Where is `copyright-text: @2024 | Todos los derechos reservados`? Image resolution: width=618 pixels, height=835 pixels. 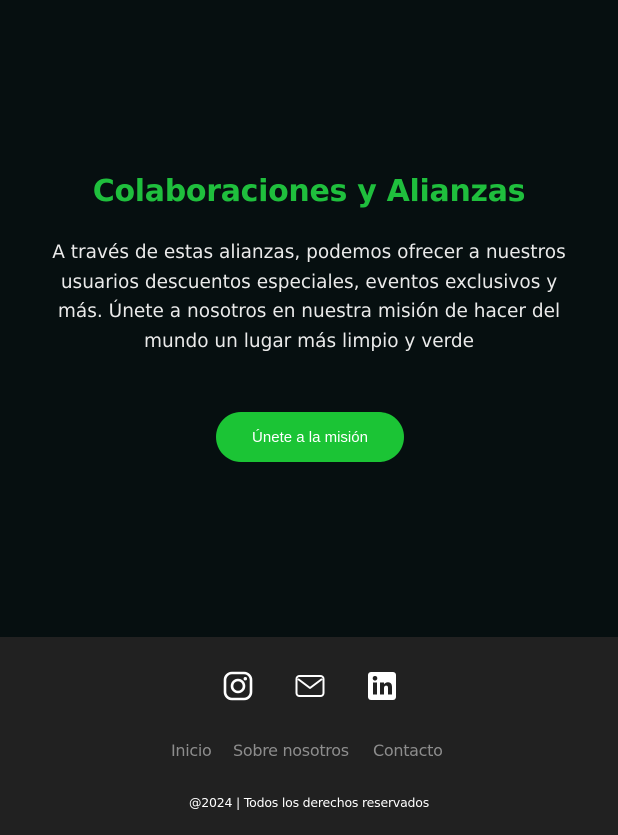 copyright-text: @2024 | Todos los derechos reservados is located at coordinates (309, 802).